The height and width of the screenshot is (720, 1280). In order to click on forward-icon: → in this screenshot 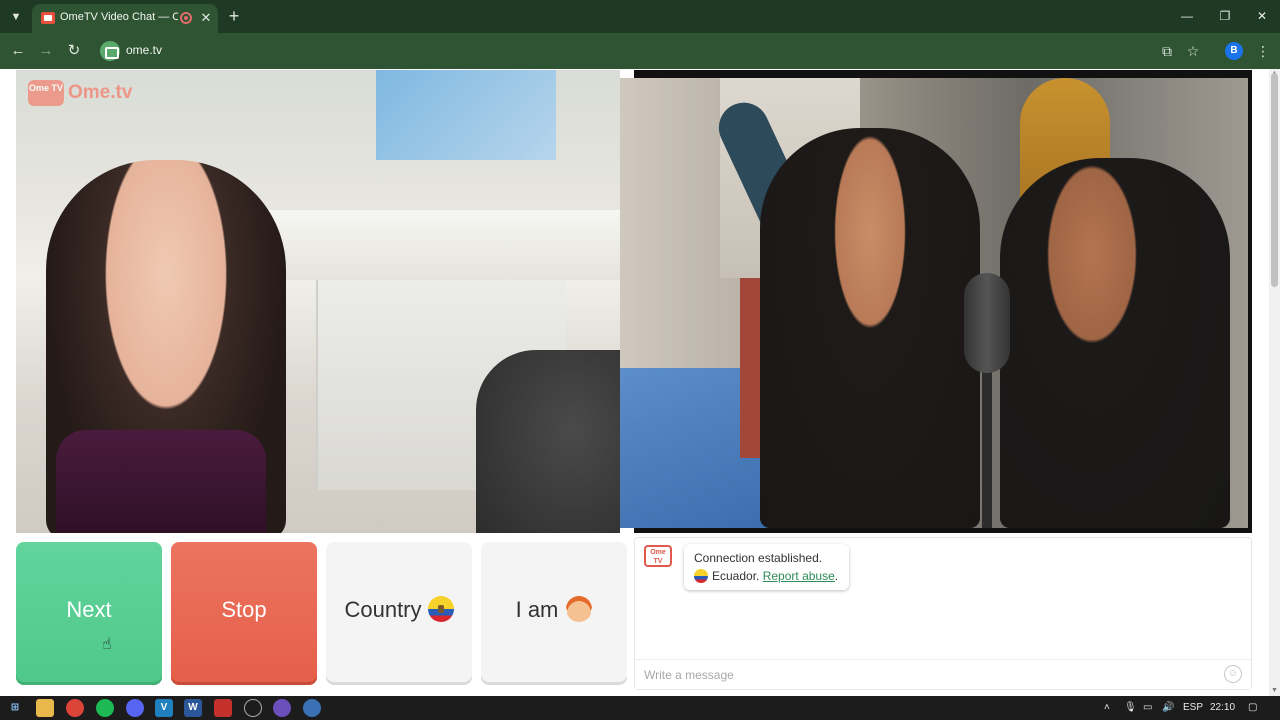, I will do `click(46, 51)`.